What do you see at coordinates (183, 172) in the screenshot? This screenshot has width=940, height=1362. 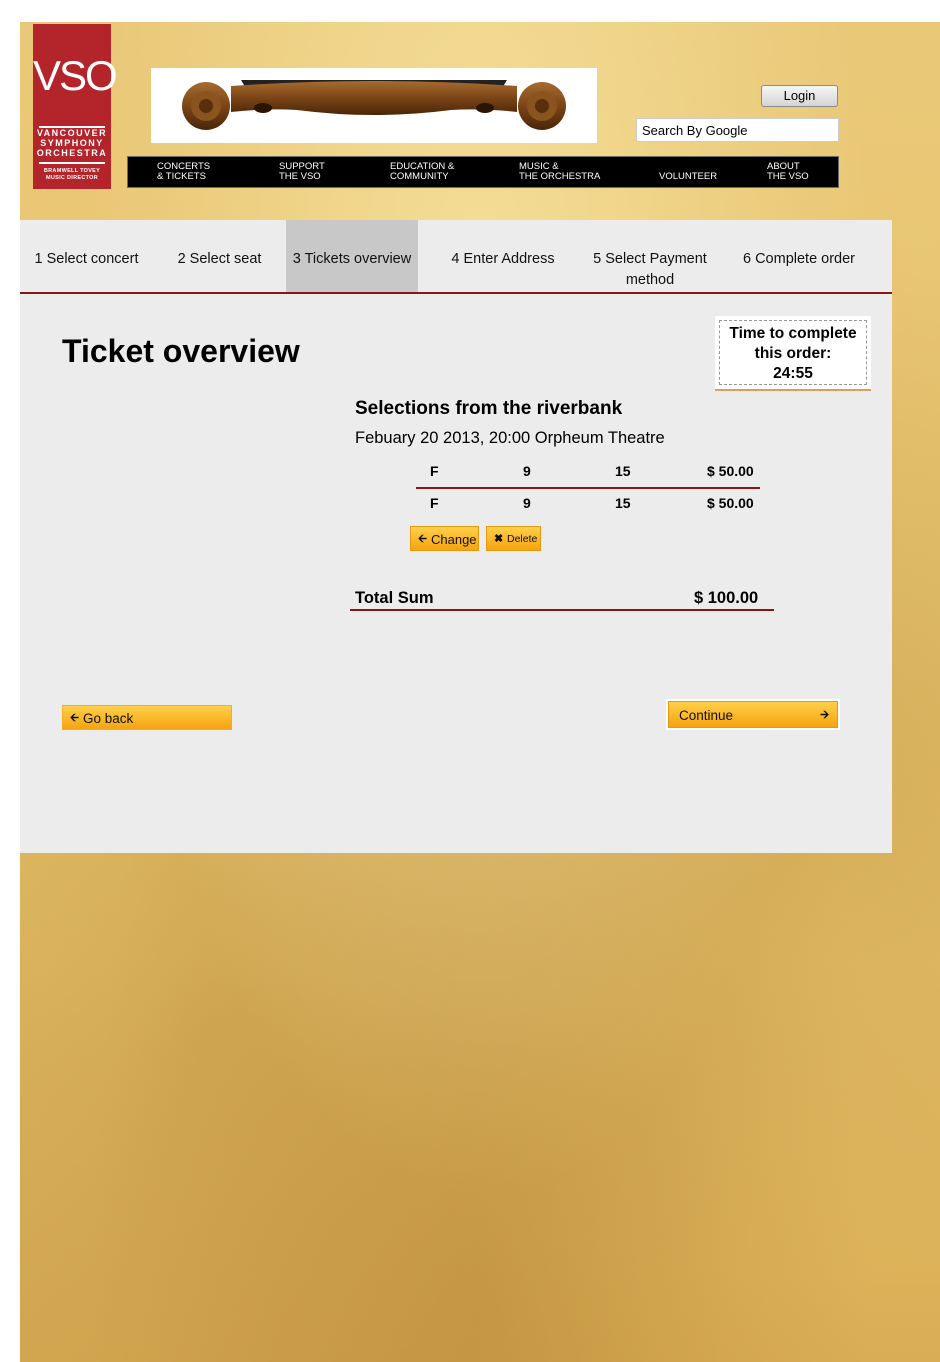 I see `nav-item-concerts-tickets: CONCERTS & TICKETS` at bounding box center [183, 172].